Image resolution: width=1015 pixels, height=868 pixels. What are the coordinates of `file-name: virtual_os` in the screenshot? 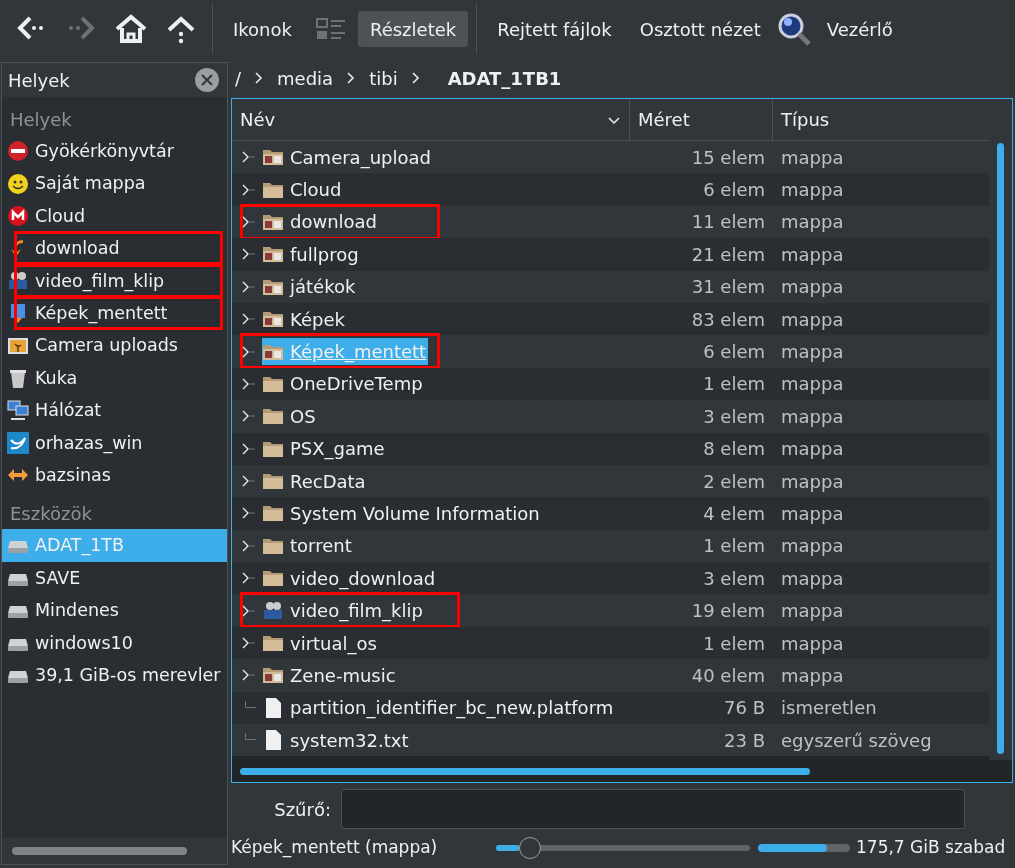 It's located at (320, 643).